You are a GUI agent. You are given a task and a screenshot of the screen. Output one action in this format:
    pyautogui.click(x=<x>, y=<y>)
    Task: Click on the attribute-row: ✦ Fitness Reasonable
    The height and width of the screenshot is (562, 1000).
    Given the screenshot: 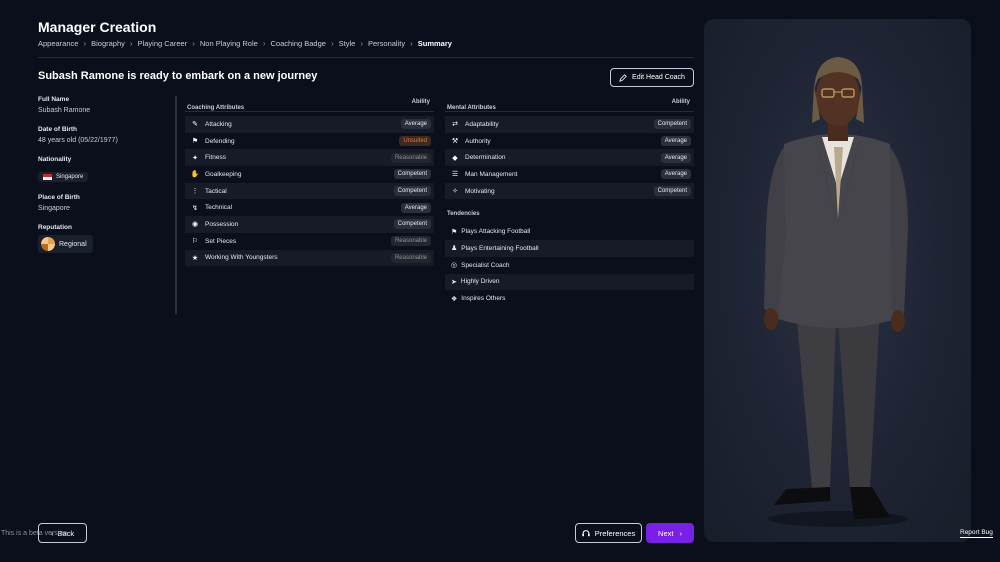 What is the action you would take?
    pyautogui.click(x=309, y=158)
    